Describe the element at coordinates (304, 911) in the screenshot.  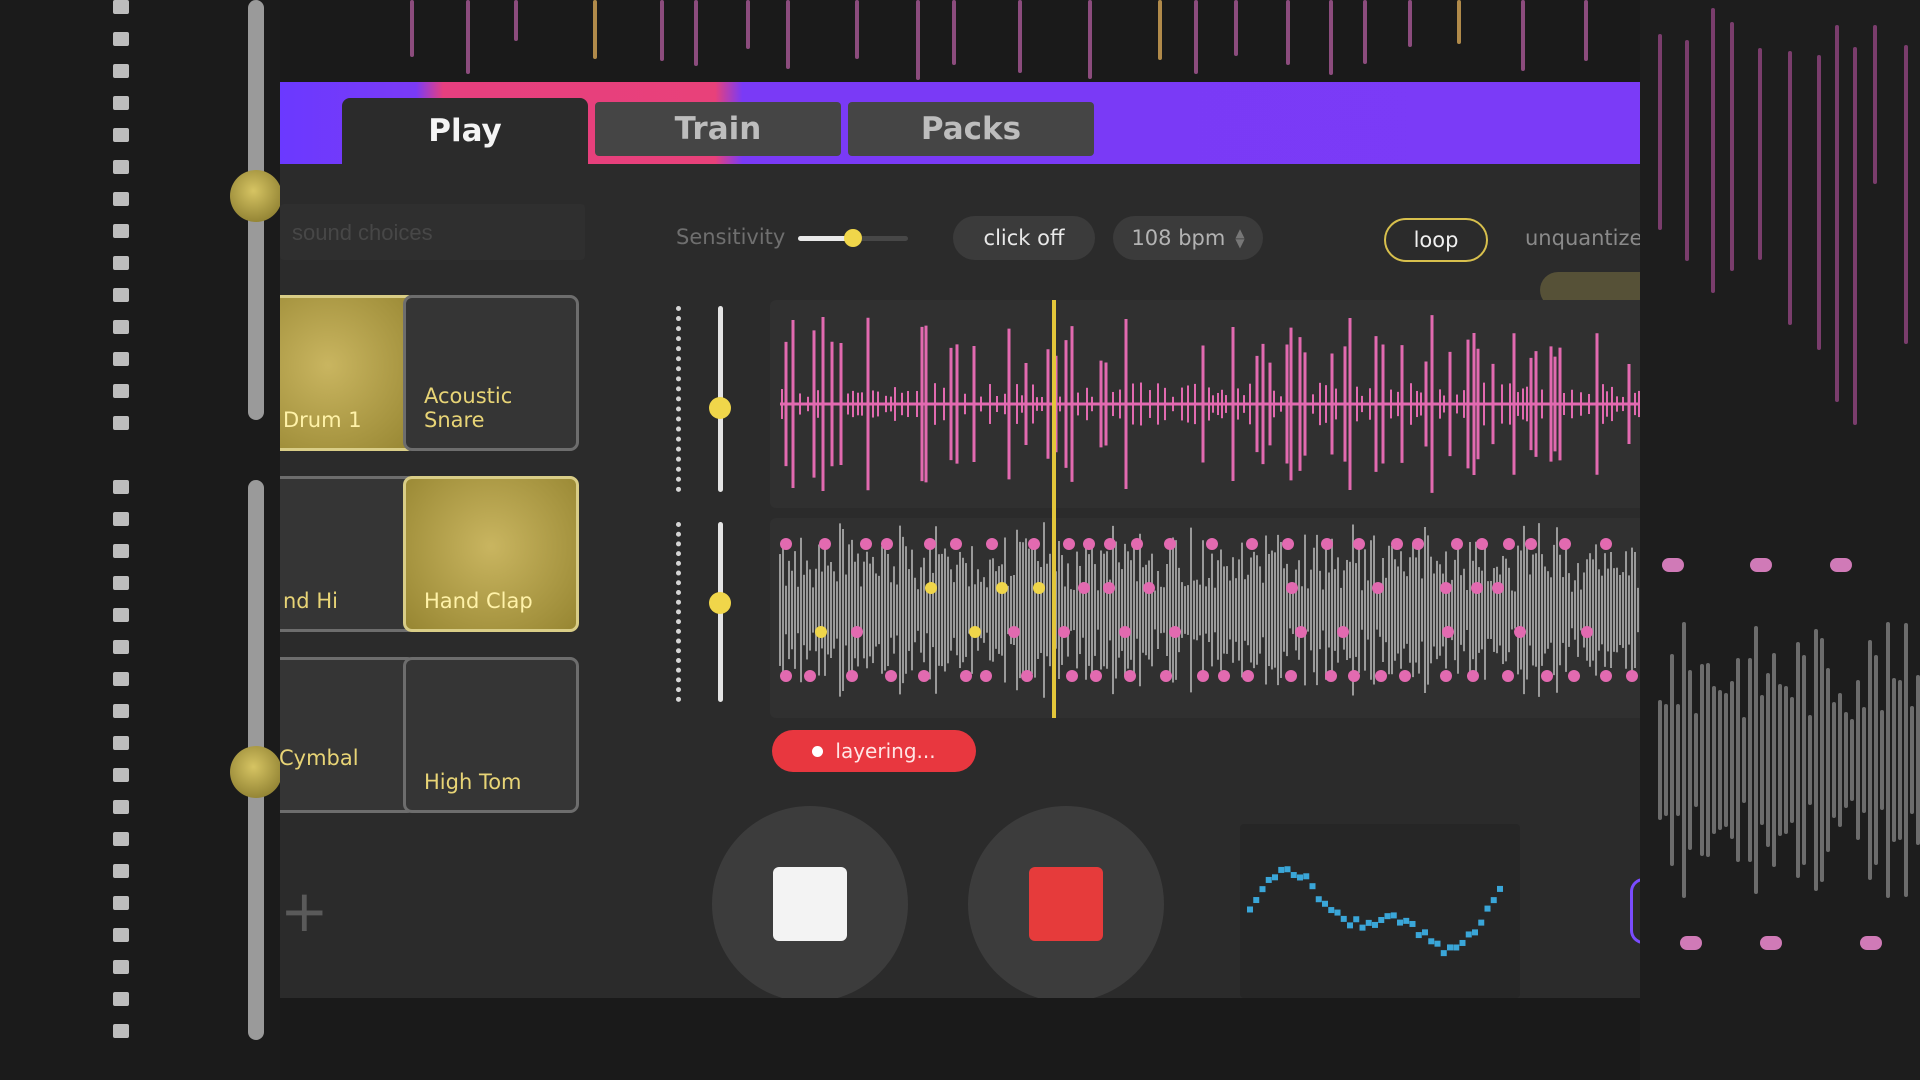
I see `add-pad-button: +` at that location.